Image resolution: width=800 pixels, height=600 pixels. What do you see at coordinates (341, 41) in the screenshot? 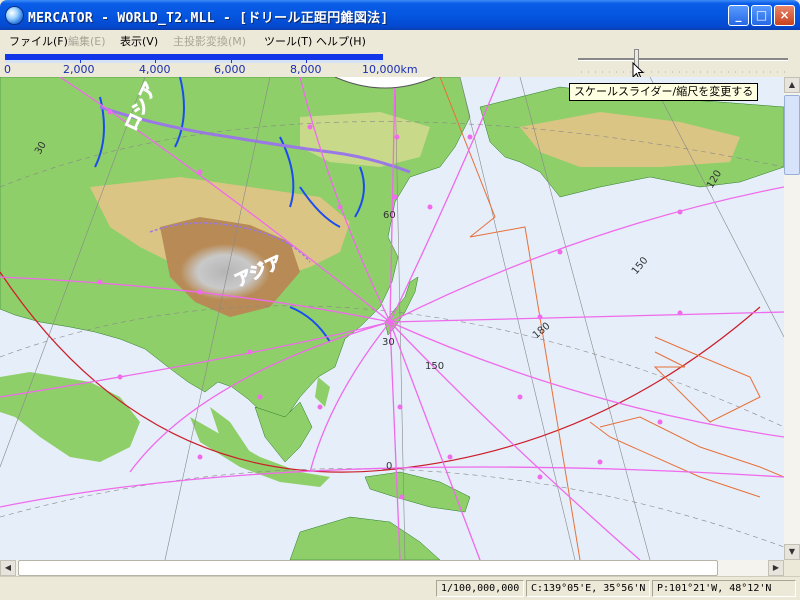
I see `menu-help: ヘルプ(H)` at bounding box center [341, 41].